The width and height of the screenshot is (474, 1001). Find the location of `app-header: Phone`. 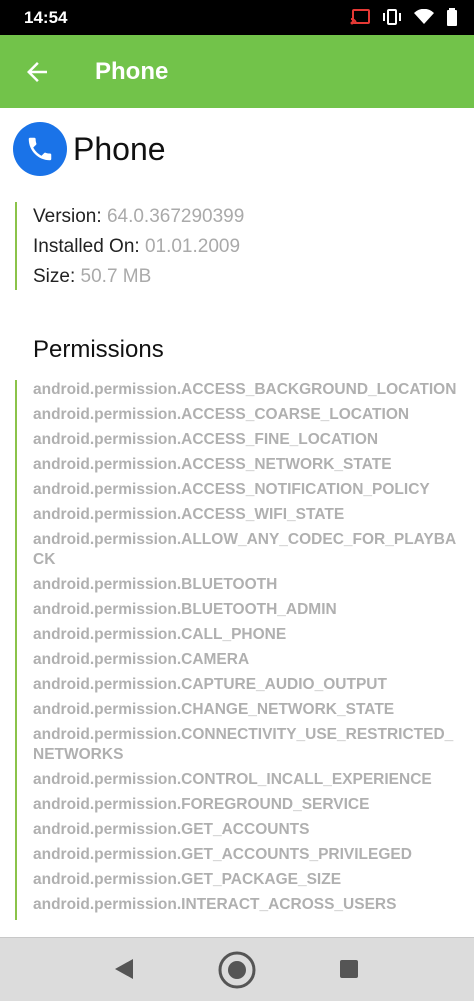

app-header: Phone is located at coordinates (89, 149).